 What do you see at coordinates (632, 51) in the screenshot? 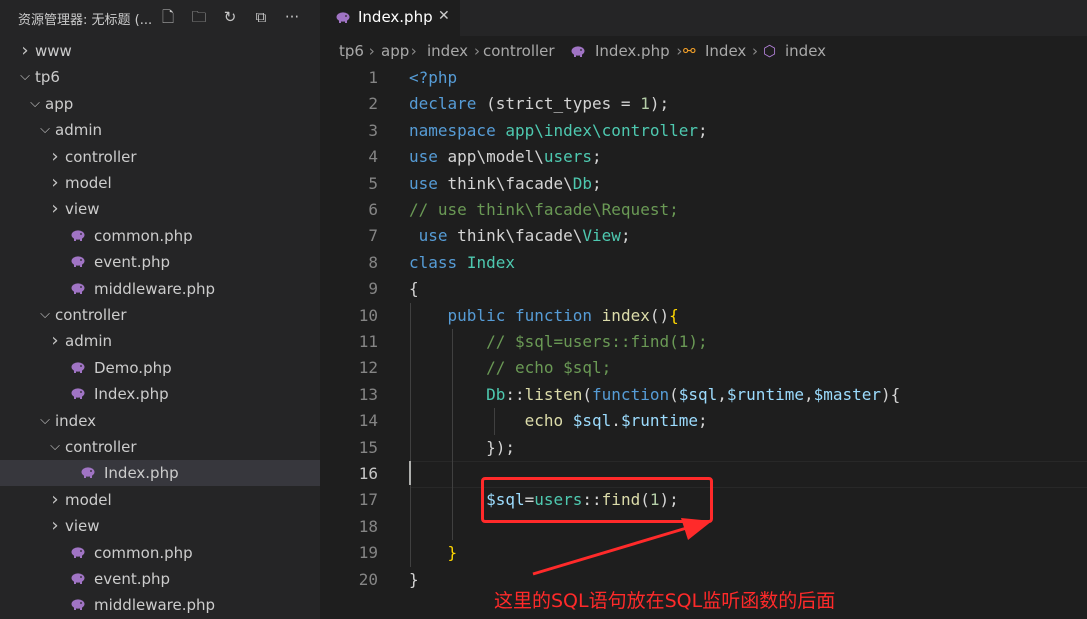
I see `crumb-file: Index.php` at bounding box center [632, 51].